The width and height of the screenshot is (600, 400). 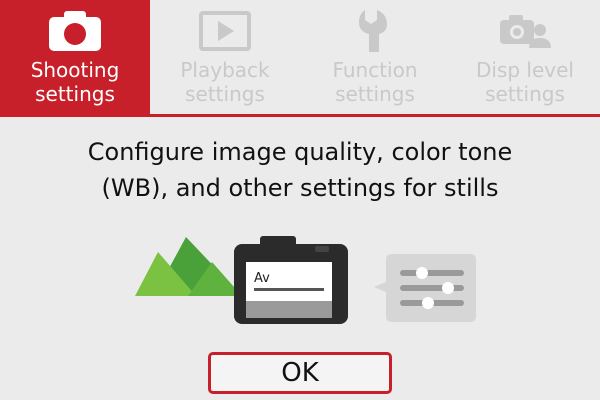 What do you see at coordinates (375, 82) in the screenshot?
I see `tab-label: Function settings` at bounding box center [375, 82].